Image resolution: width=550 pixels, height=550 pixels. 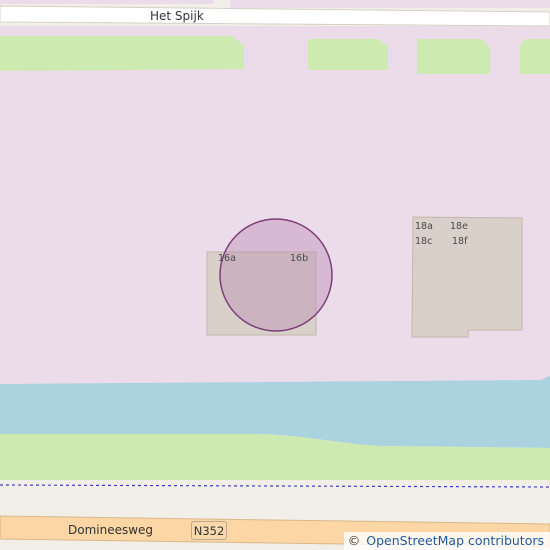 I want to click on residential-area-top-right, so click(x=390, y=4).